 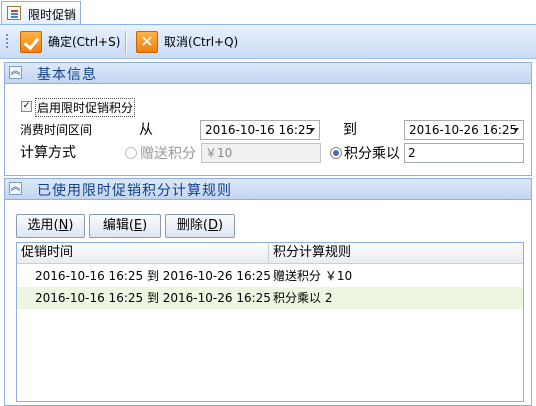 I want to click on cancel-button: ✕ 取消(Ctrl+Q), so click(x=187, y=41).